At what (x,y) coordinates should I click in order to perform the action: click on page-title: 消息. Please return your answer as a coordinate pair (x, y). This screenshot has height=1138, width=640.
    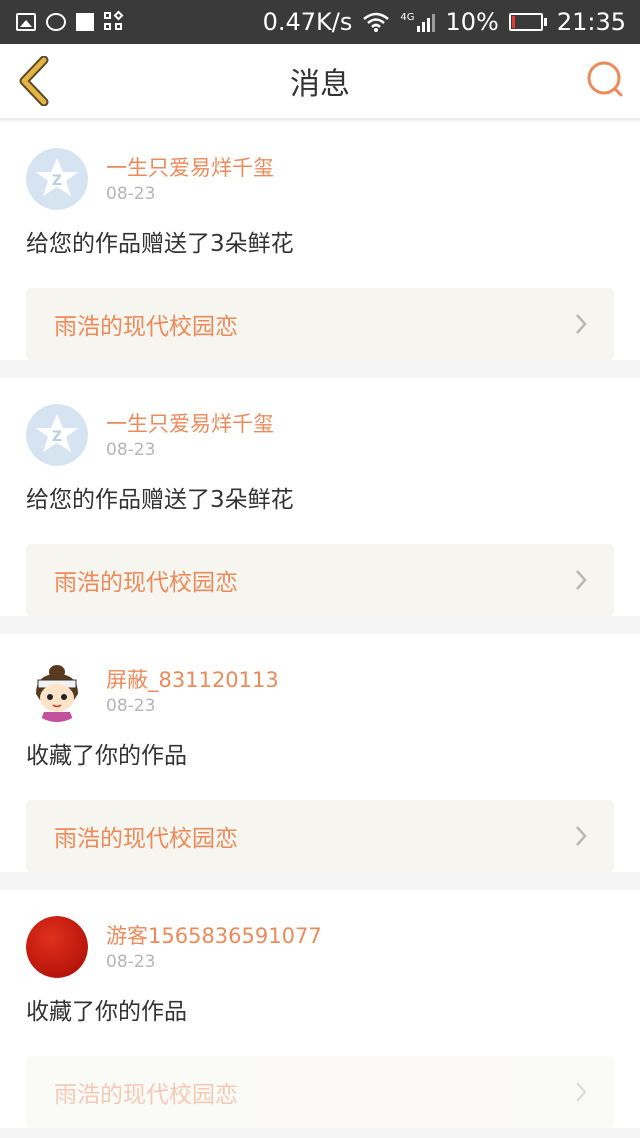
    Looking at the image, I should click on (320, 84).